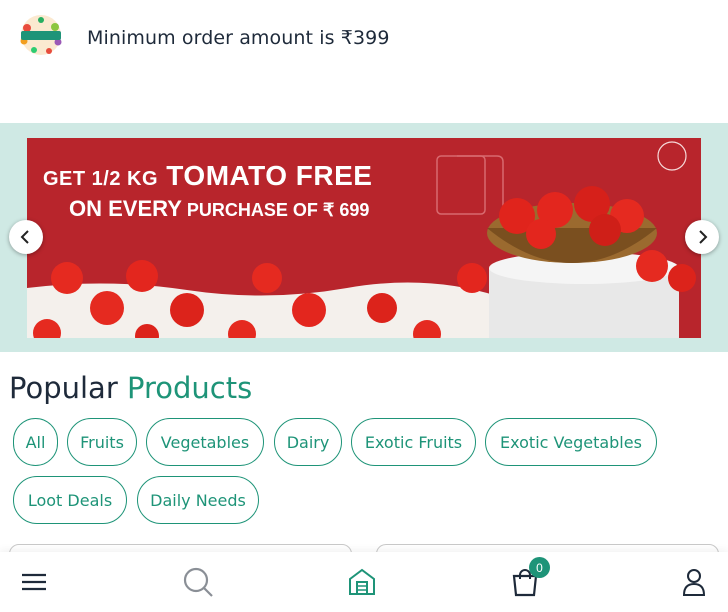  Describe the element at coordinates (131, 388) in the screenshot. I see `popular-products-title: Popular Products` at that location.